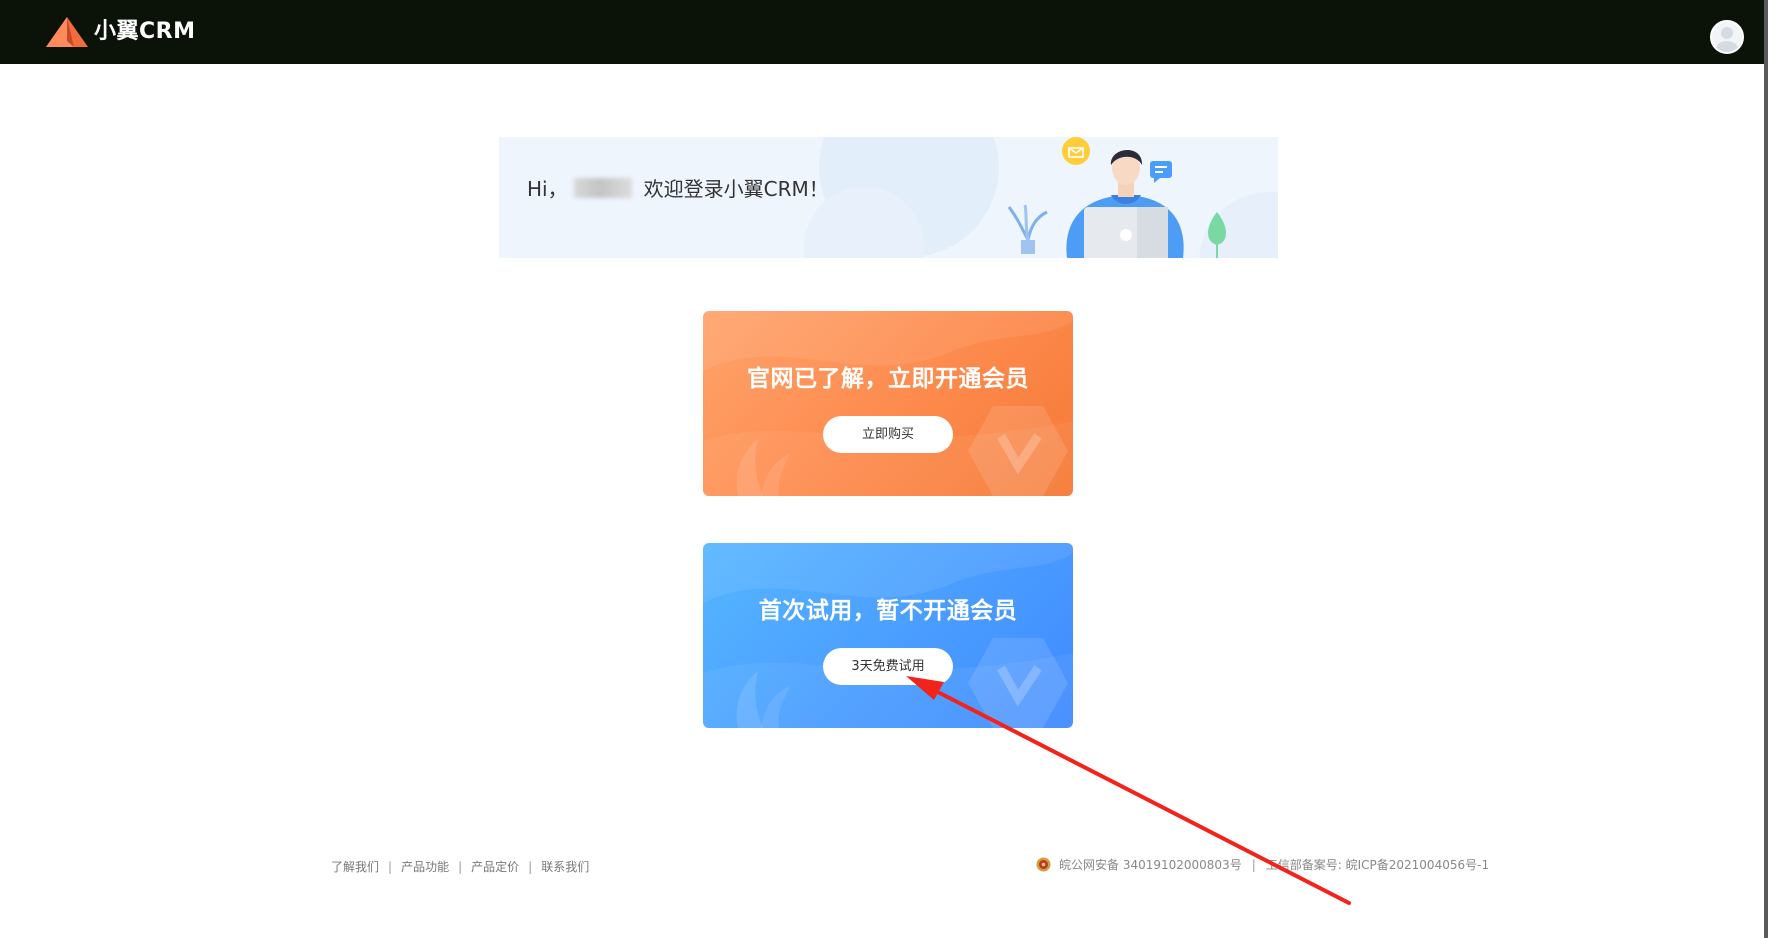  Describe the element at coordinates (425, 866) in the screenshot. I see `footer-link-features: 产品功能` at that location.